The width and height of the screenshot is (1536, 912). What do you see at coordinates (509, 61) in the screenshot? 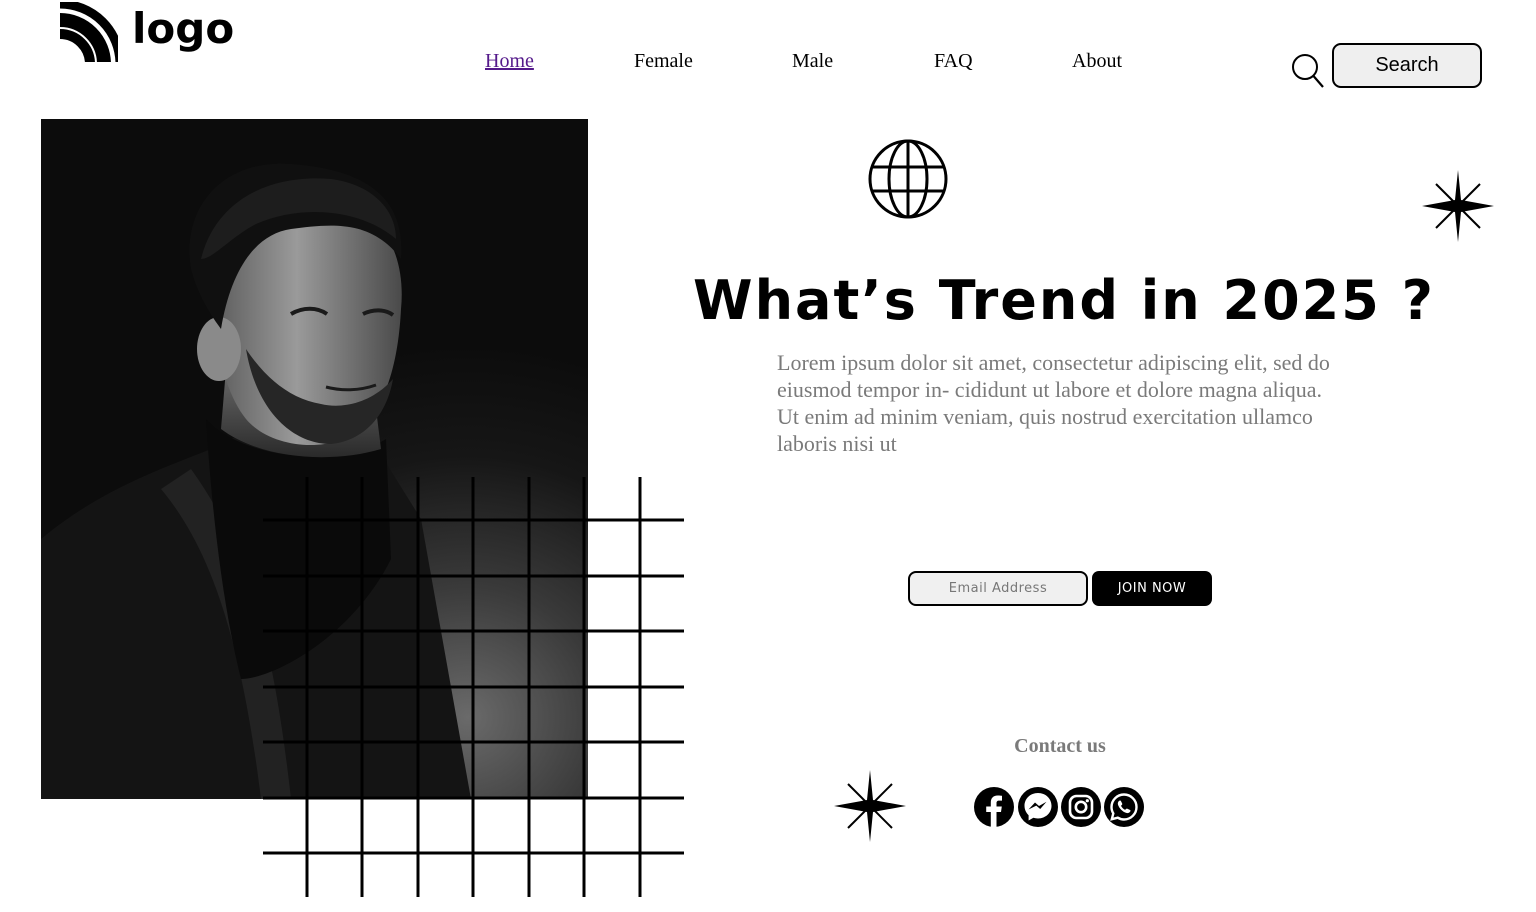
I see `nav-link-home: Home` at bounding box center [509, 61].